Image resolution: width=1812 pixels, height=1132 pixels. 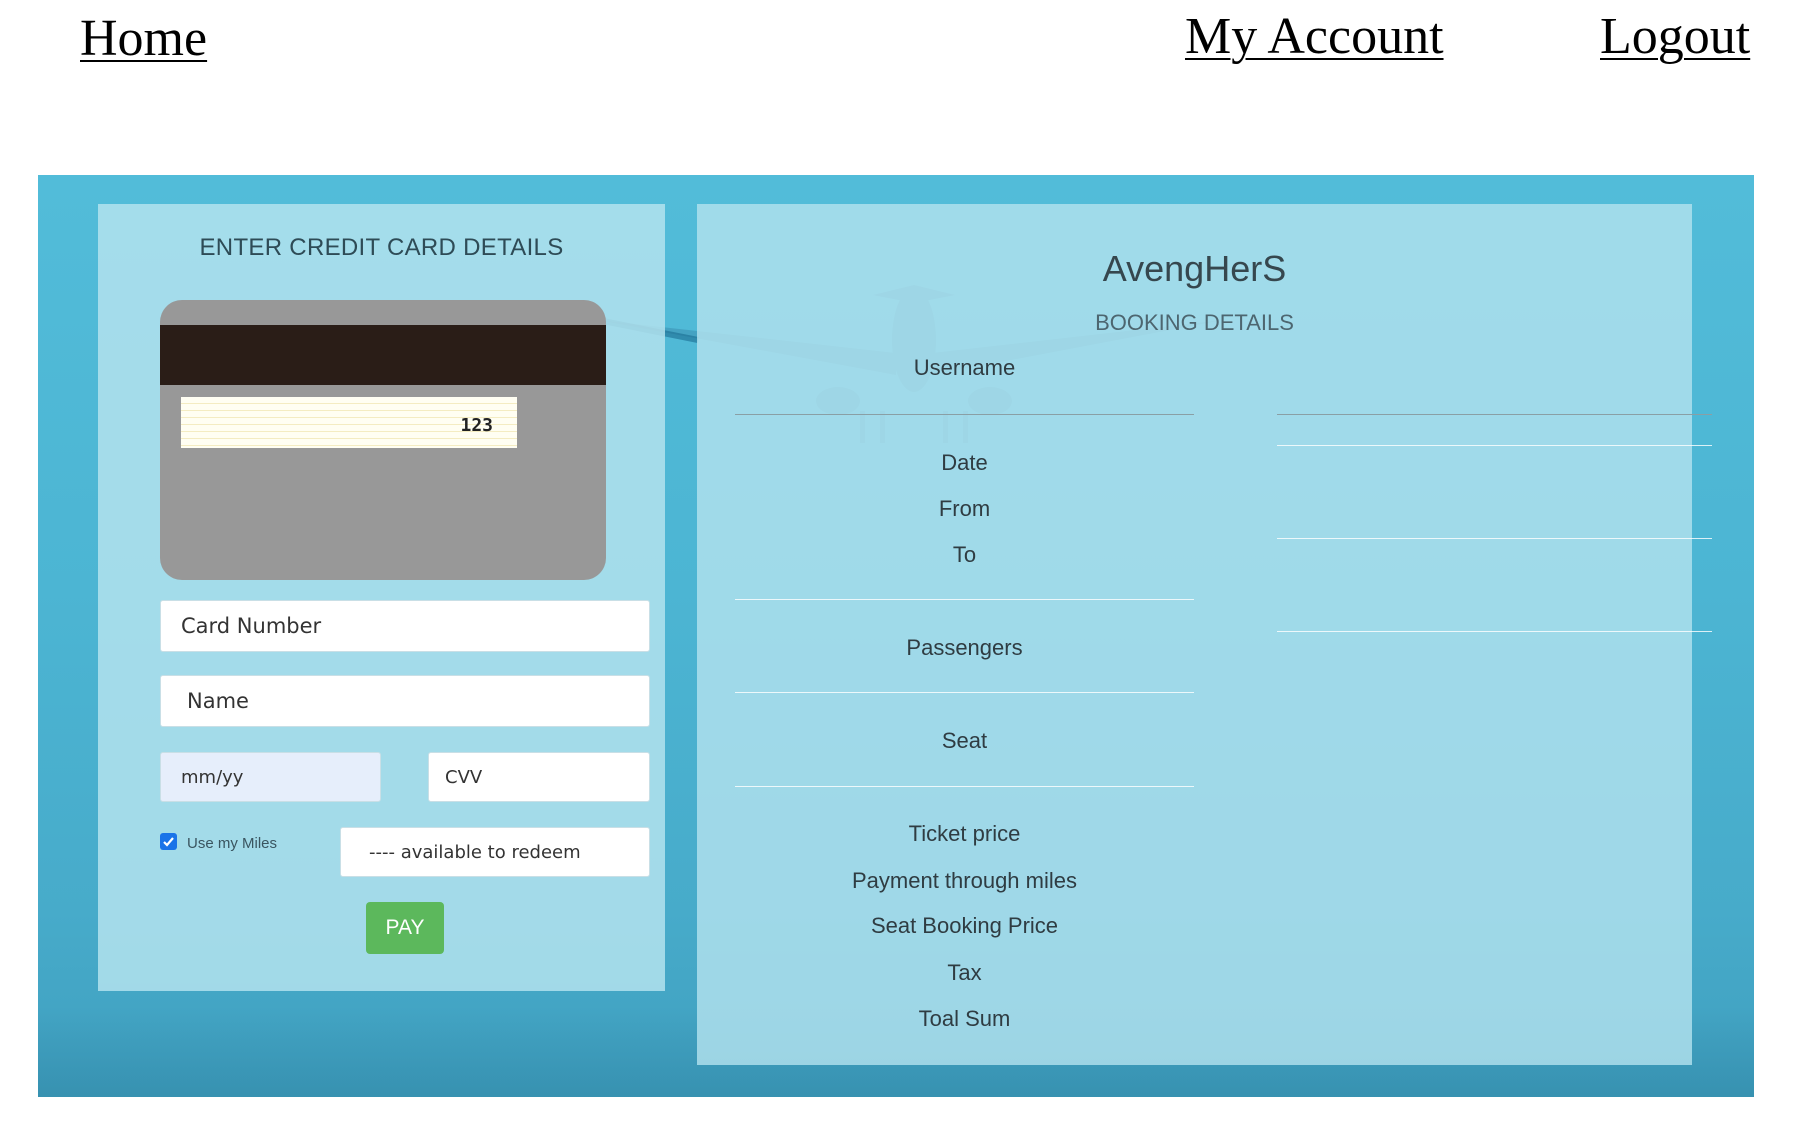 What do you see at coordinates (405, 701) in the screenshot?
I see `name-input: Name` at bounding box center [405, 701].